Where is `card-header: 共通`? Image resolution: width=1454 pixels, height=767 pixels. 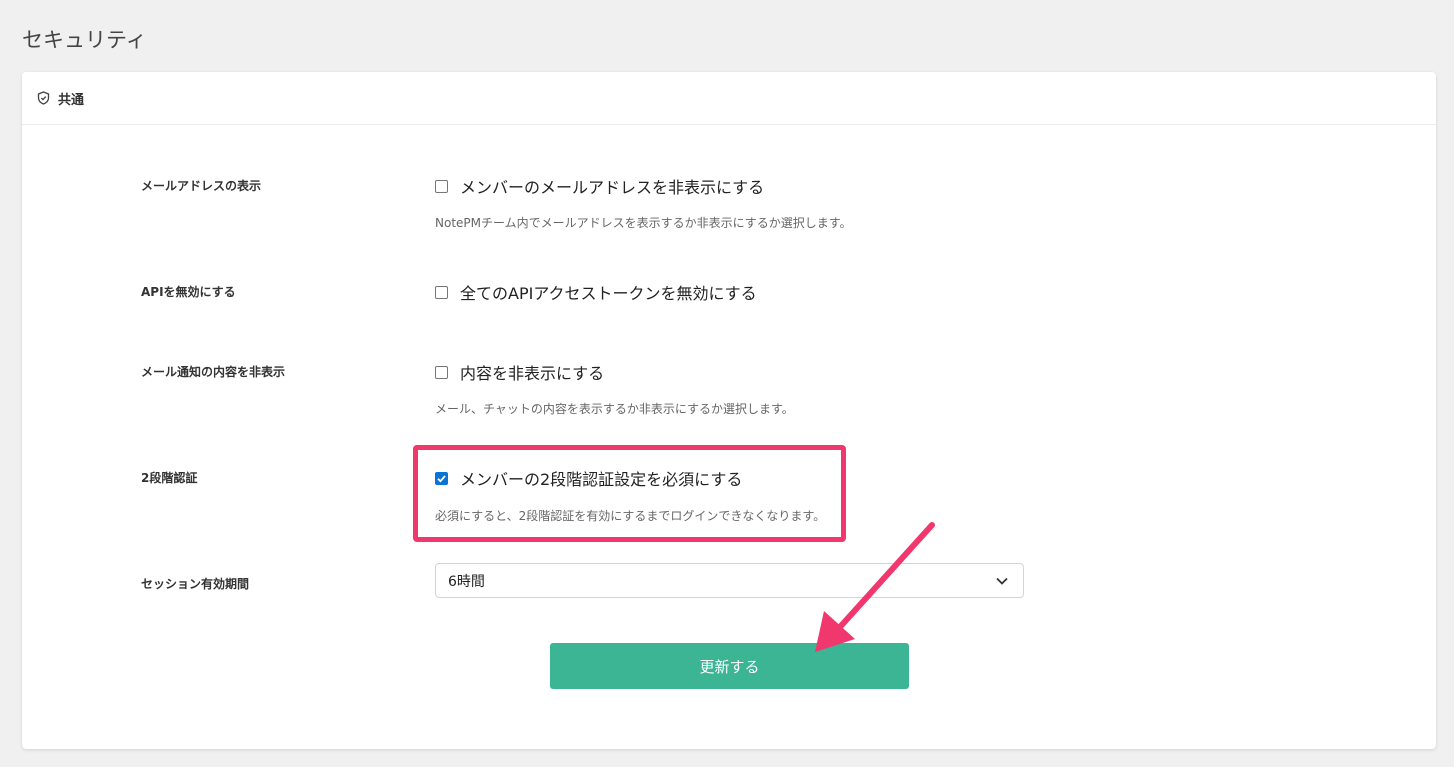
card-header: 共通 is located at coordinates (729, 98).